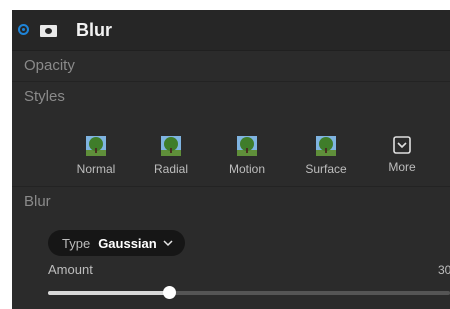 The width and height of the screenshot is (450, 309). Describe the element at coordinates (171, 169) in the screenshot. I see `style-label: Radial` at that location.